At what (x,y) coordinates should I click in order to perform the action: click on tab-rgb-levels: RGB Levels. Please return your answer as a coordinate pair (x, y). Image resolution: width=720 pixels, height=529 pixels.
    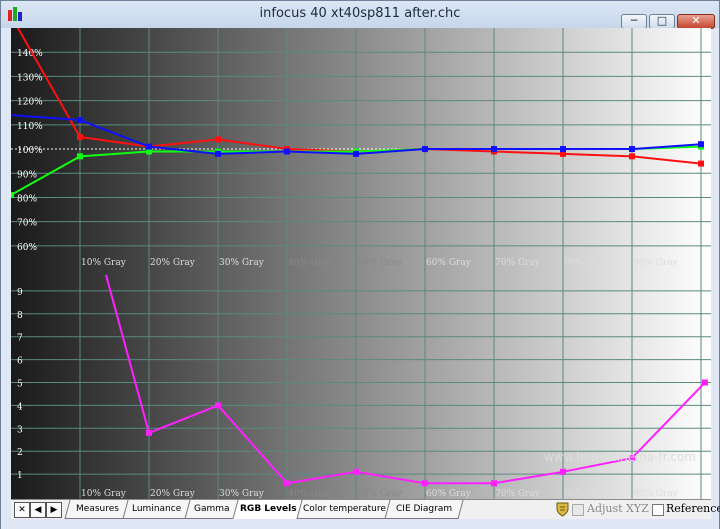
    Looking at the image, I should click on (268, 509).